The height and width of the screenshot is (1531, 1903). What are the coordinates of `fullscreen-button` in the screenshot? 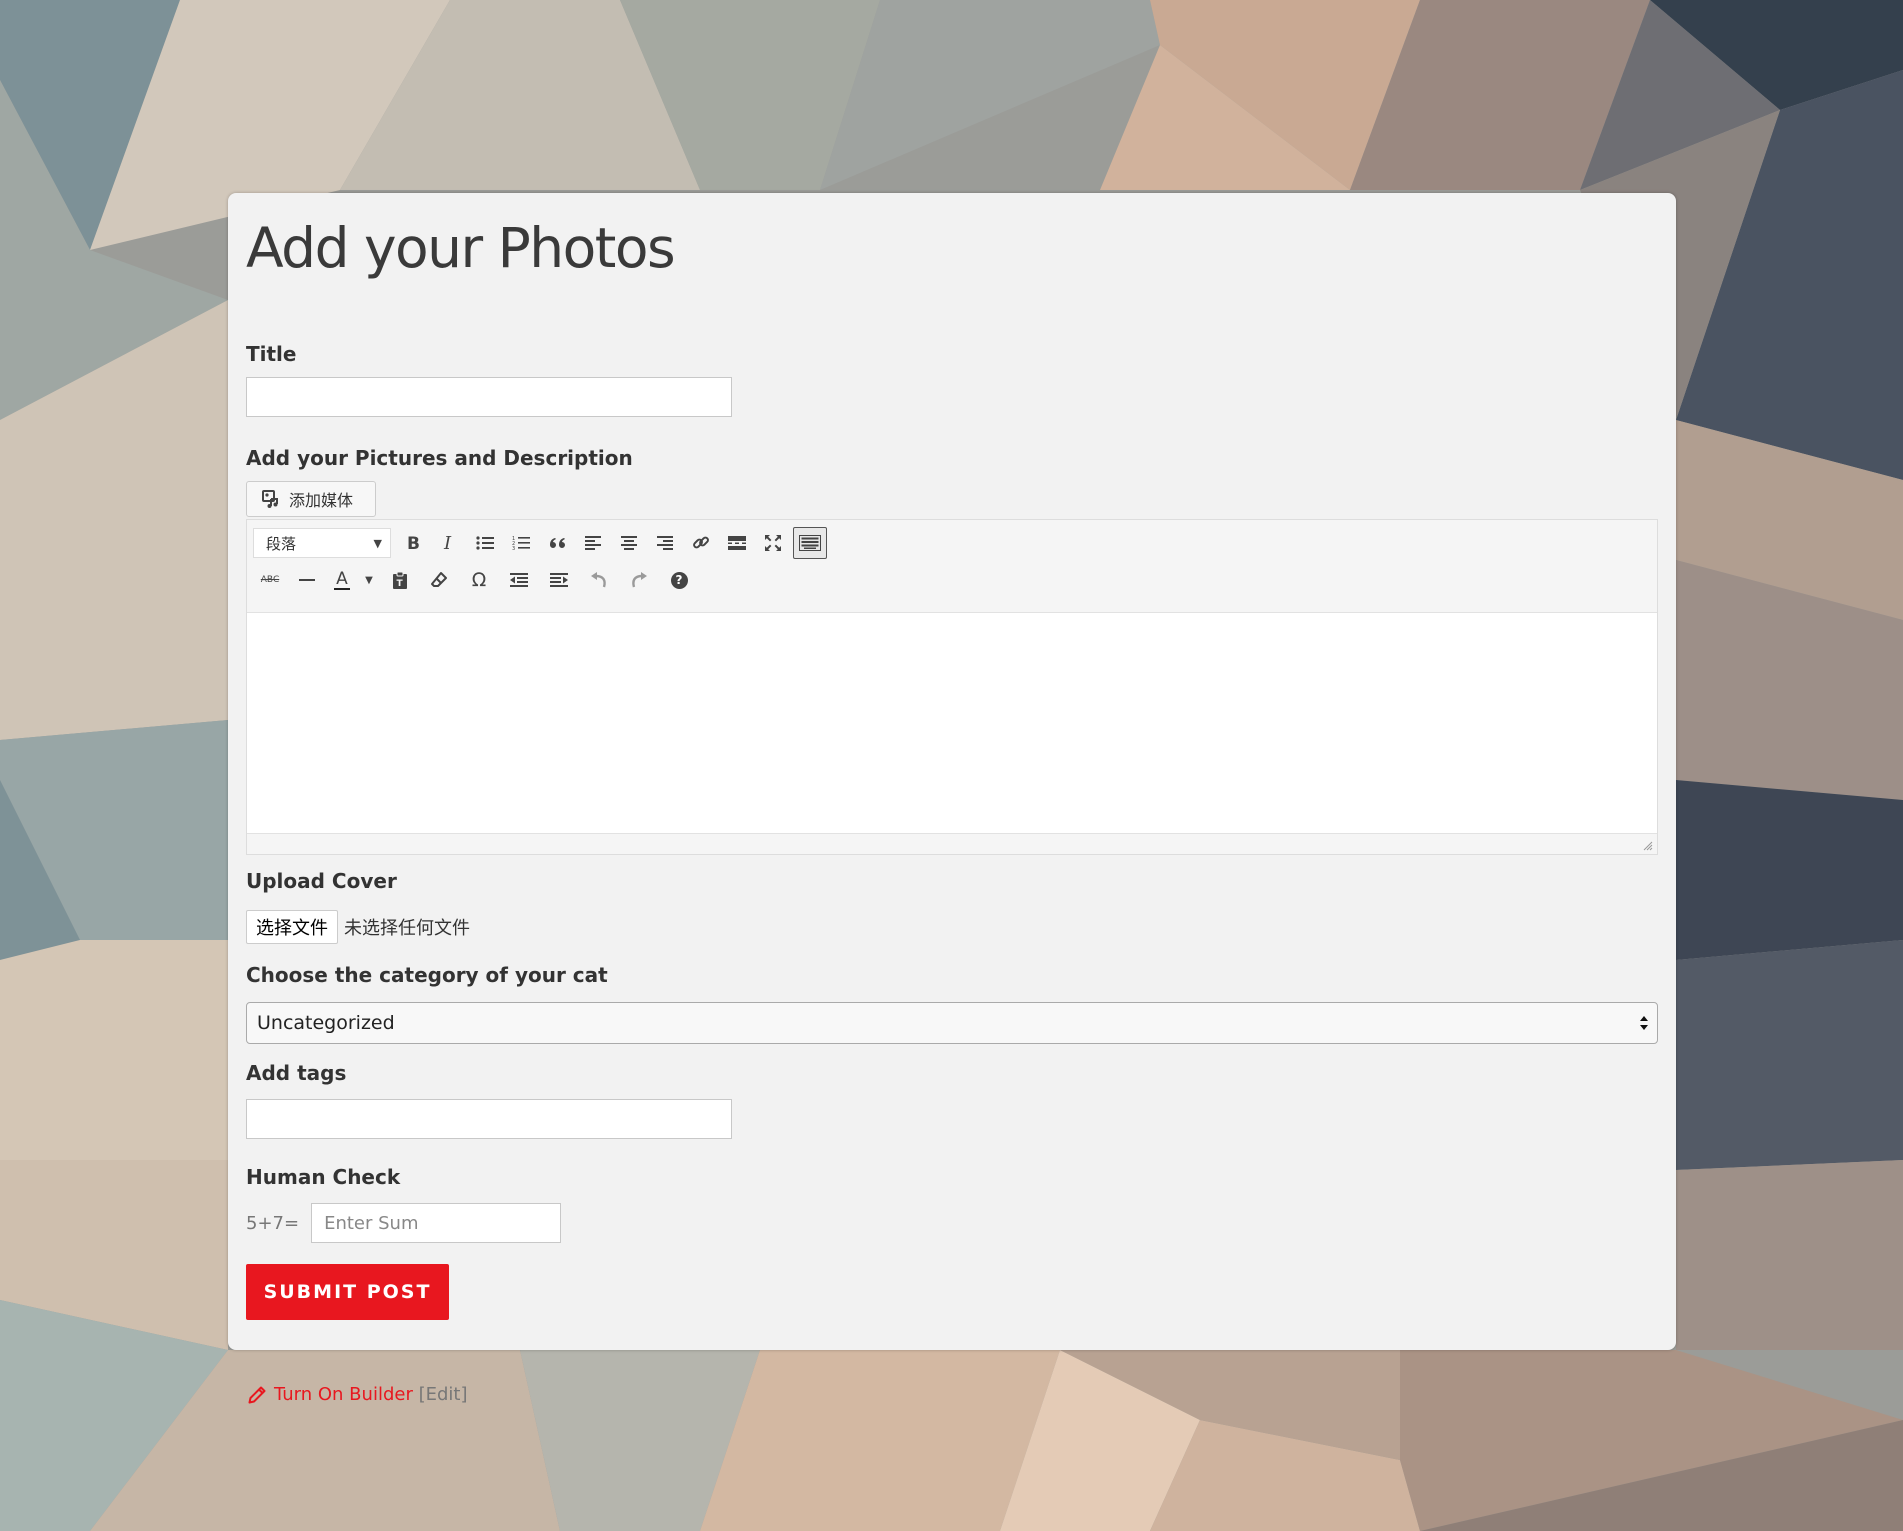 It's located at (773, 543).